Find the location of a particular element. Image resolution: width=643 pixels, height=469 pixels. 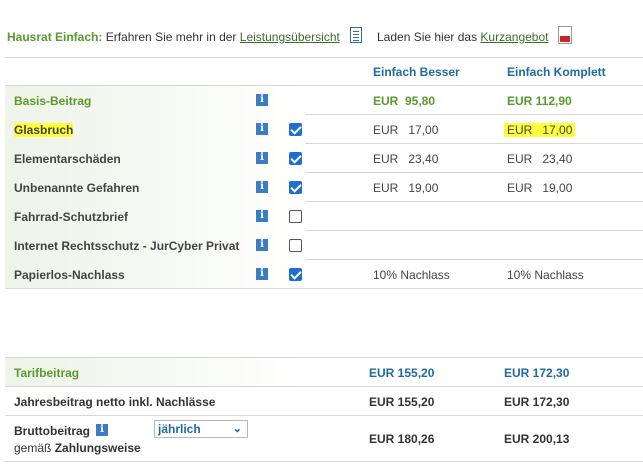

elementarschaeden-value-1: EUR 23,40 is located at coordinates (406, 159).